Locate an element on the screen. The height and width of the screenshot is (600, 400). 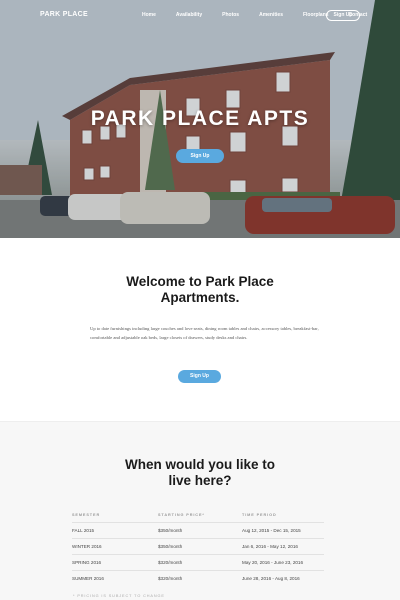
cell-semester: SPRING 2016 is located at coordinates (87, 562).